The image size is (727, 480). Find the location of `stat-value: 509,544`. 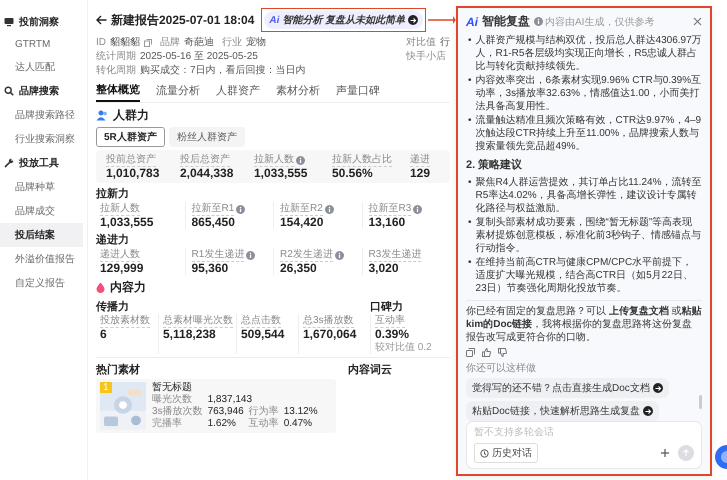

stat-value: 509,544 is located at coordinates (263, 334).